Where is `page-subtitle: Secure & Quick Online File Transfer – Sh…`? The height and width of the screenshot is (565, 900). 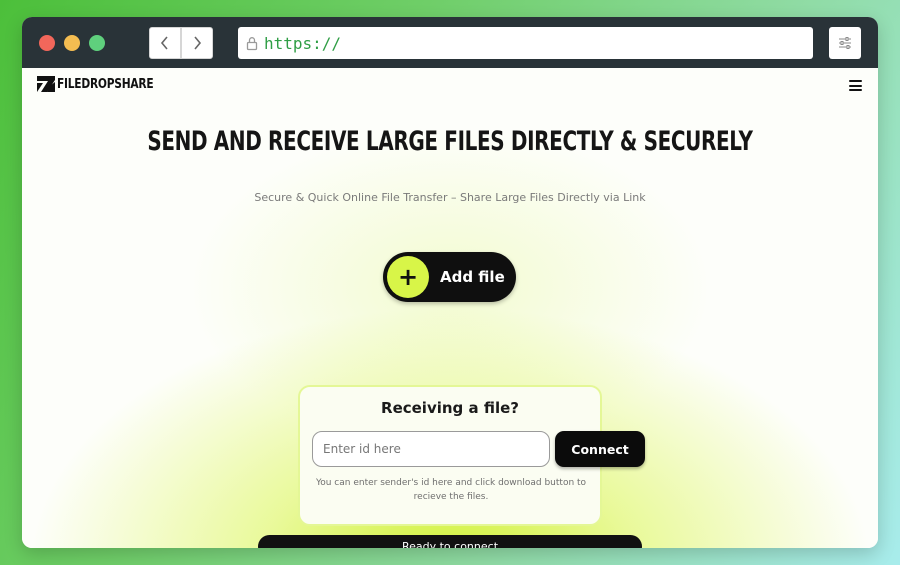 page-subtitle: Secure & Quick Online File Transfer – Sh… is located at coordinates (450, 197).